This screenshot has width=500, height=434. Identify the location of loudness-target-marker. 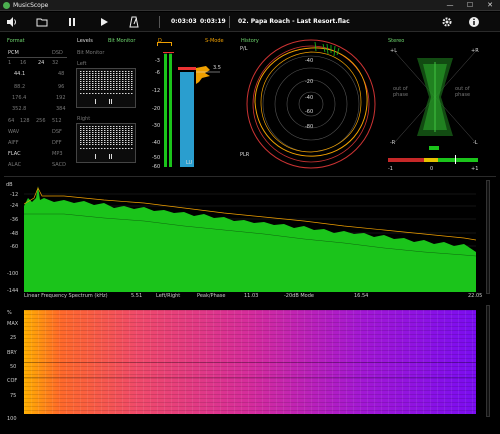
(187, 68).